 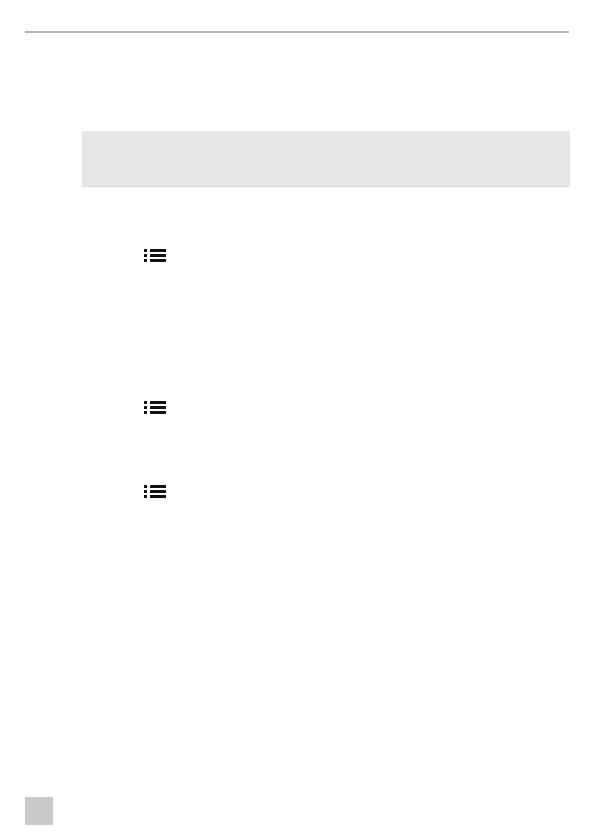 What do you see at coordinates (39, 811) in the screenshot?
I see `page-tab` at bounding box center [39, 811].